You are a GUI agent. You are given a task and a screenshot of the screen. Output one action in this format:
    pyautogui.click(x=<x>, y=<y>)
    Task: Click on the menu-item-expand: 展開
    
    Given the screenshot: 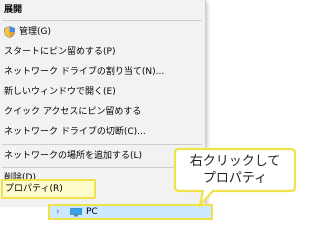 What is the action you would take?
    pyautogui.click(x=102, y=10)
    